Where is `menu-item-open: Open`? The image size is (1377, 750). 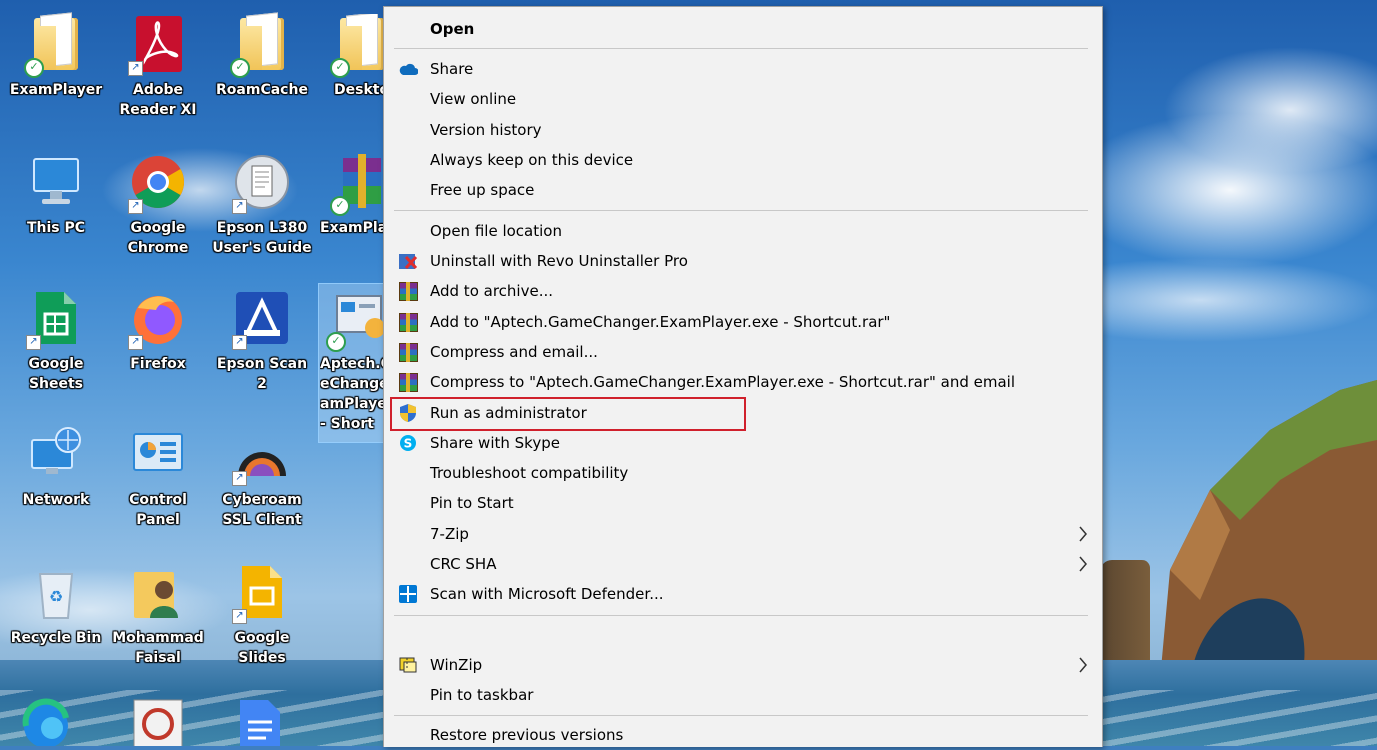 menu-item-open: Open is located at coordinates (743, 29).